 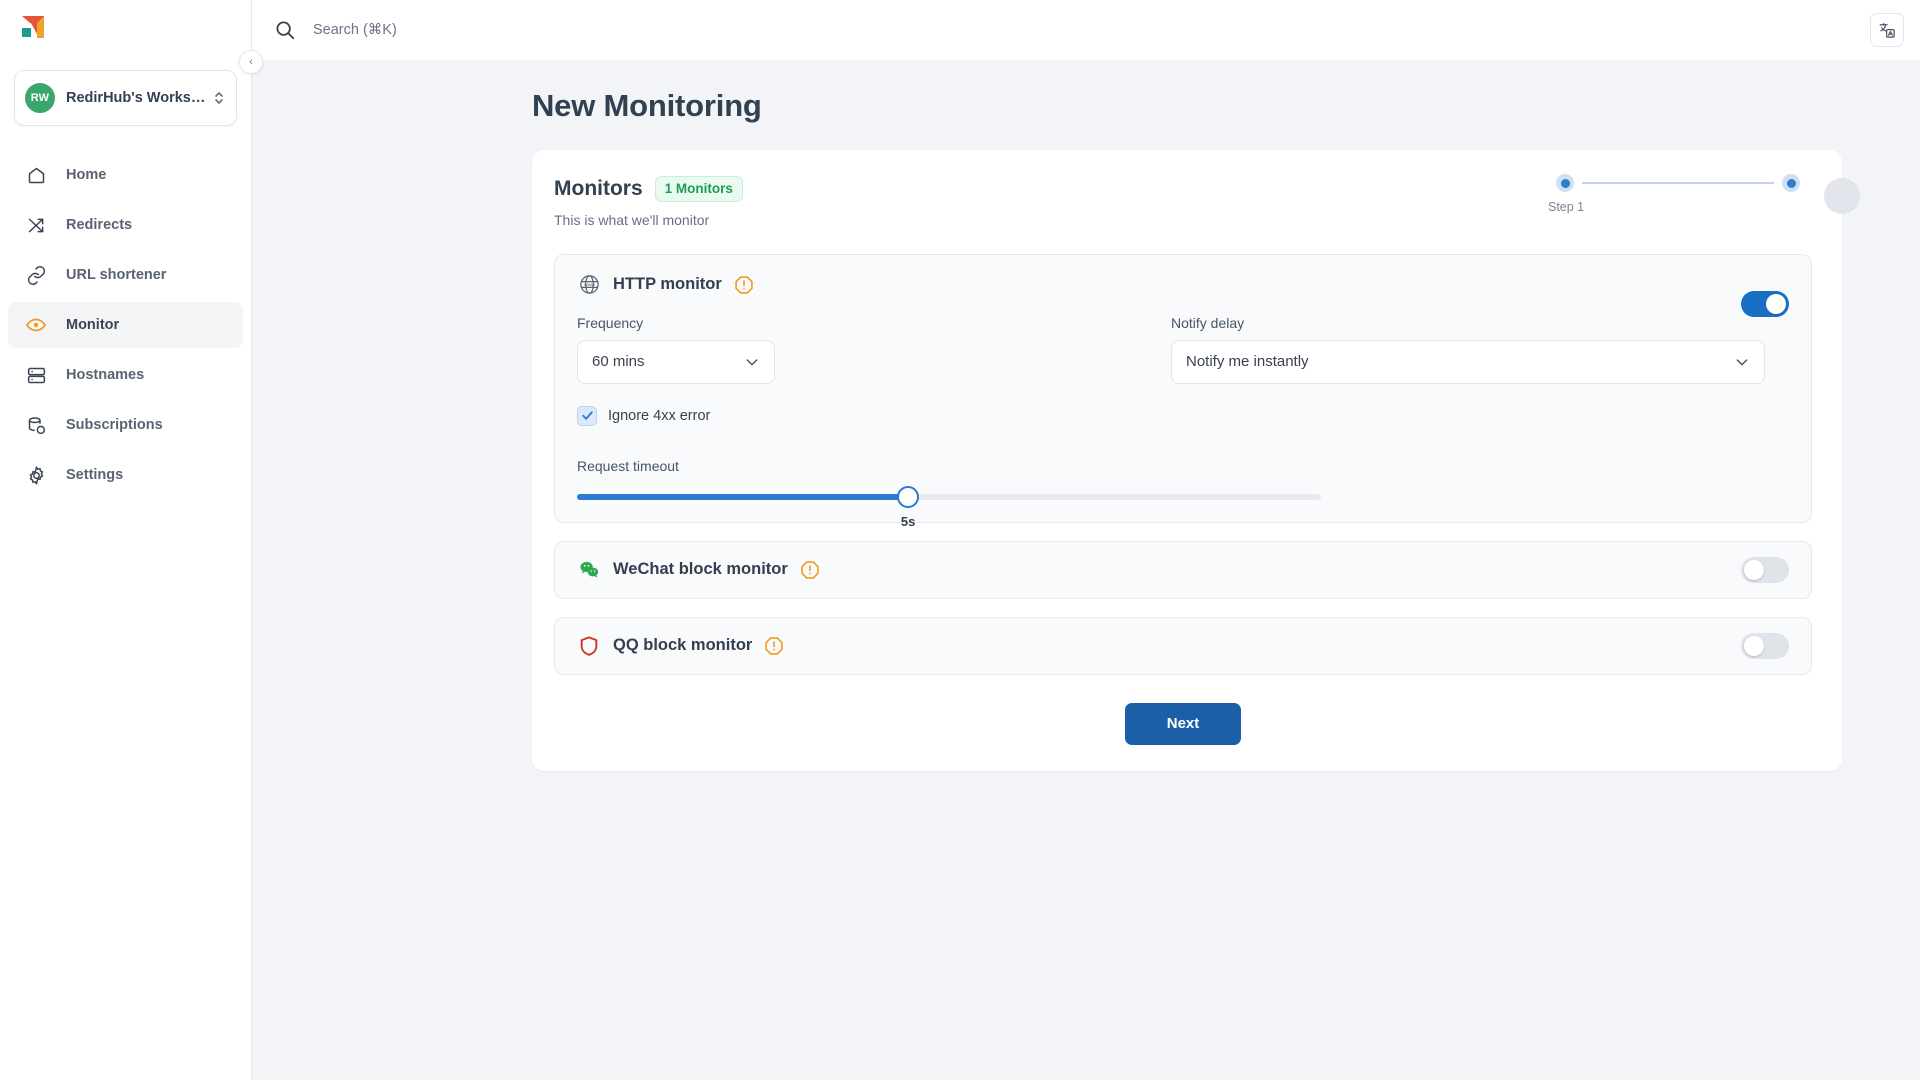 I want to click on wechat-monitor-header: WeChat block monitor, so click(x=698, y=570).